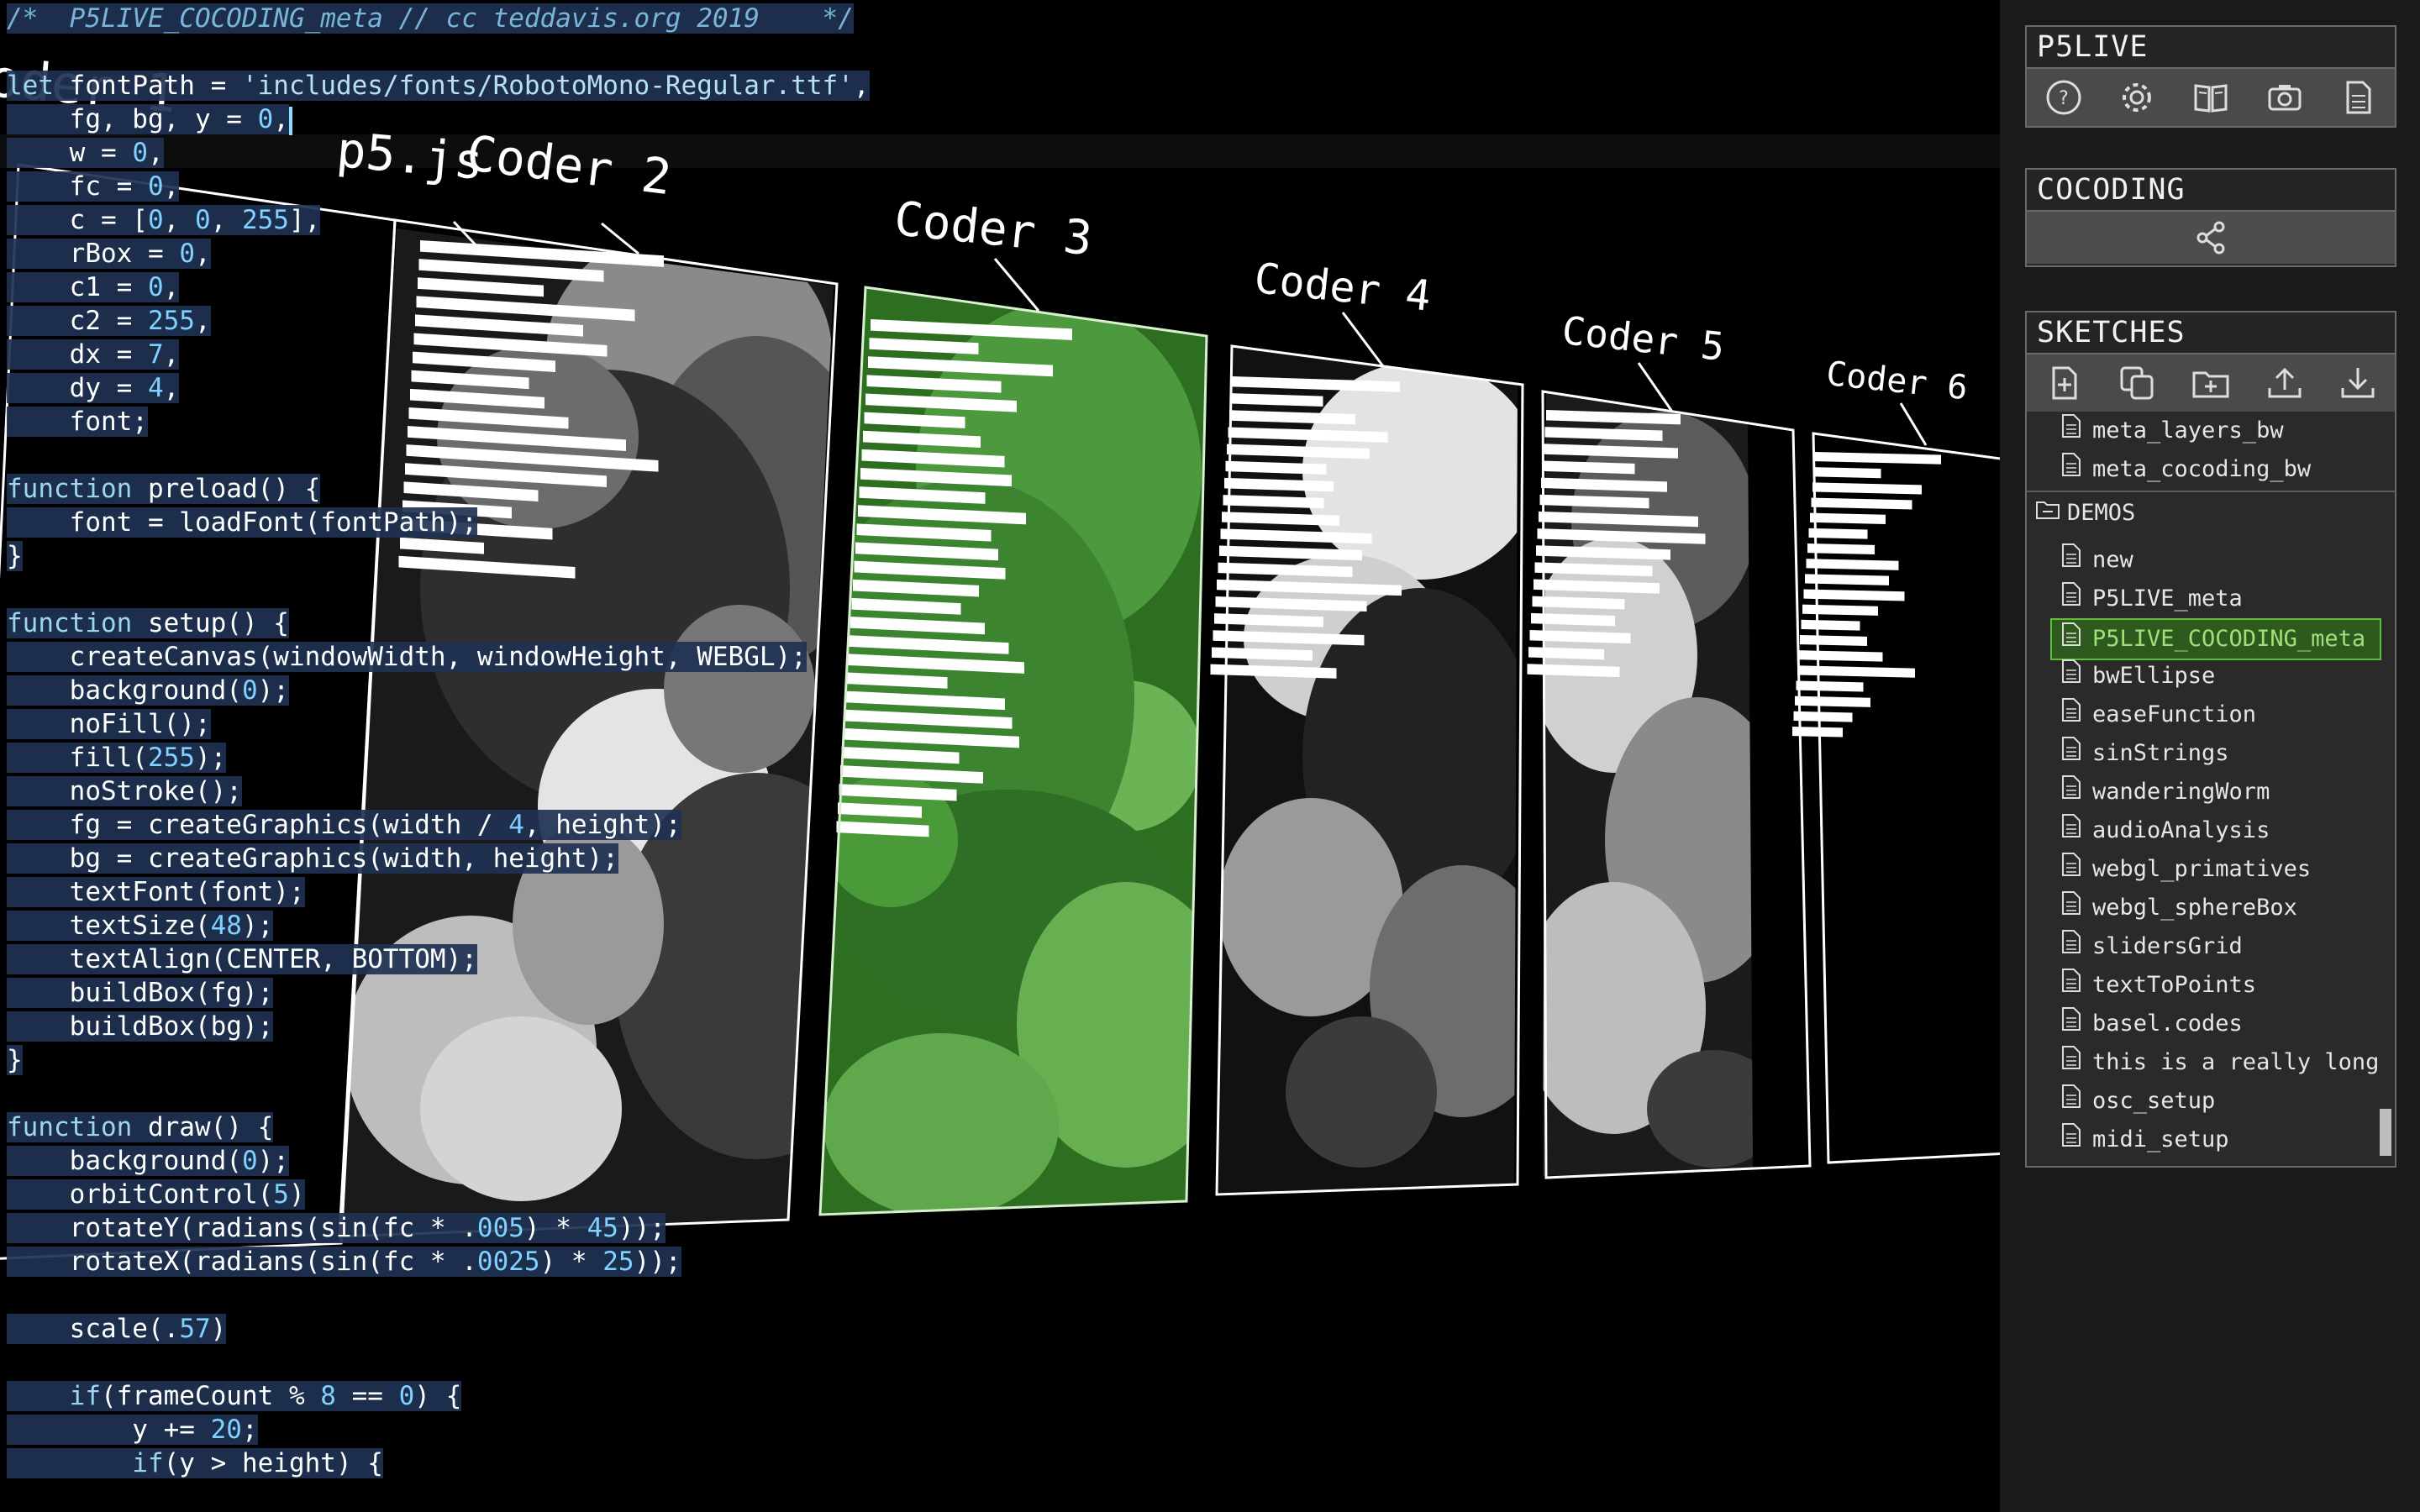 Image resolution: width=2420 pixels, height=1512 pixels. Describe the element at coordinates (109, 724) in the screenshot. I see `code-line: noFill();` at that location.